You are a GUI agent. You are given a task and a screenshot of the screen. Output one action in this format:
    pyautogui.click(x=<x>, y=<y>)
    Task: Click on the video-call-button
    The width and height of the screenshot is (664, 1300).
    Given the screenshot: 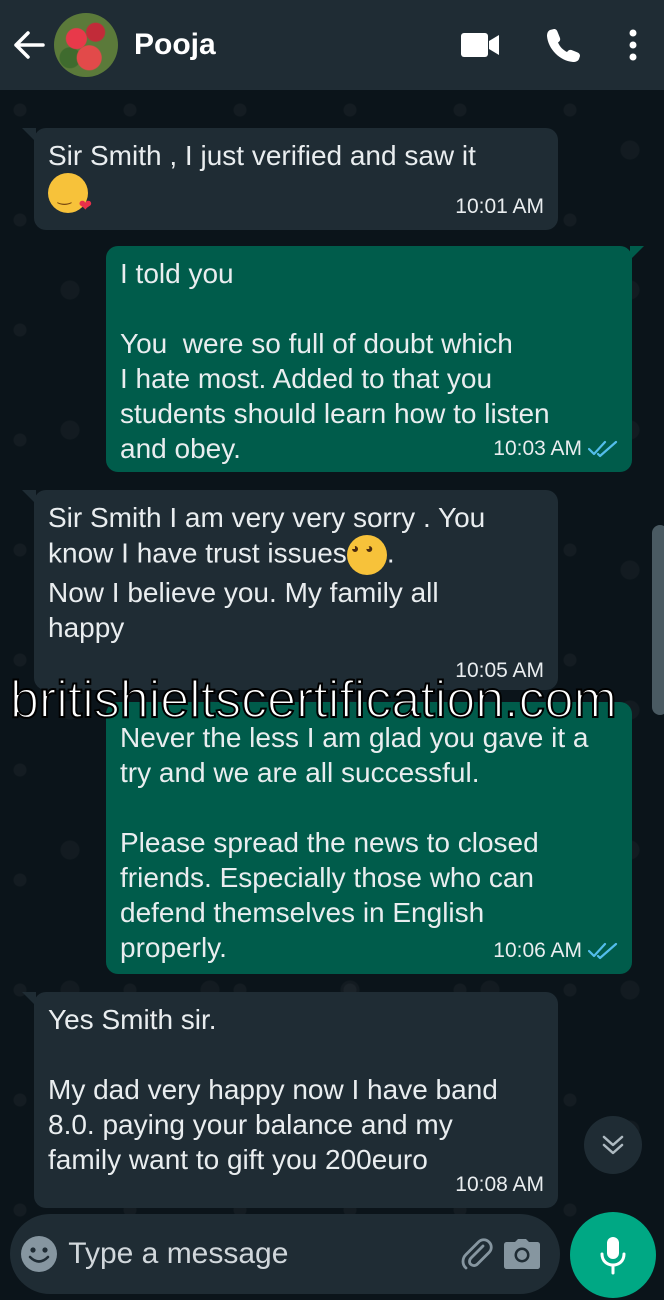 What is the action you would take?
    pyautogui.click(x=480, y=45)
    